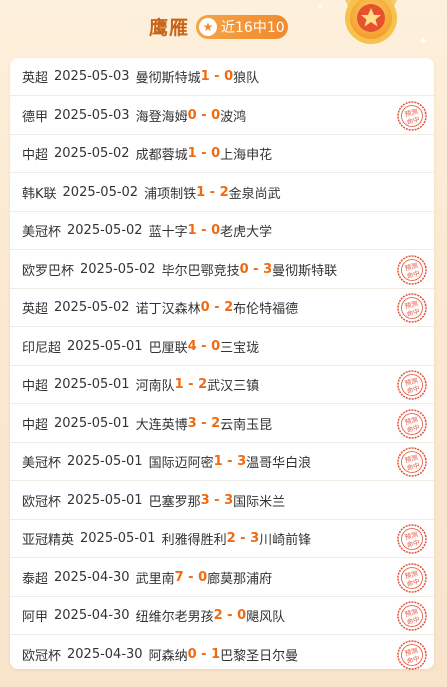 The width and height of the screenshot is (447, 687). I want to click on match-row: 中超 2025-05-02 成都蓉城 1 - 0 上海申花, so click(222, 154).